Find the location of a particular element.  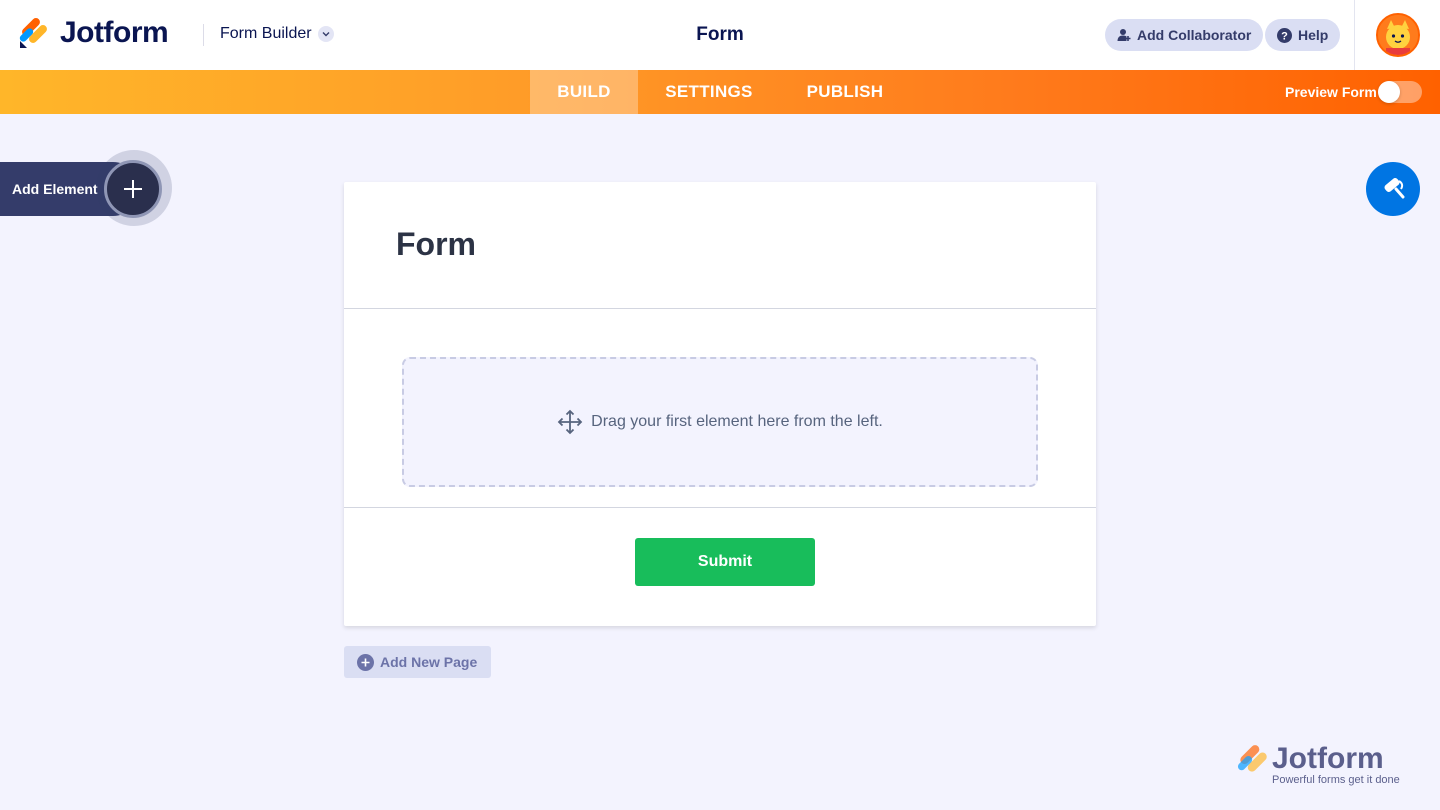

tab-build: BUILD is located at coordinates (584, 92).